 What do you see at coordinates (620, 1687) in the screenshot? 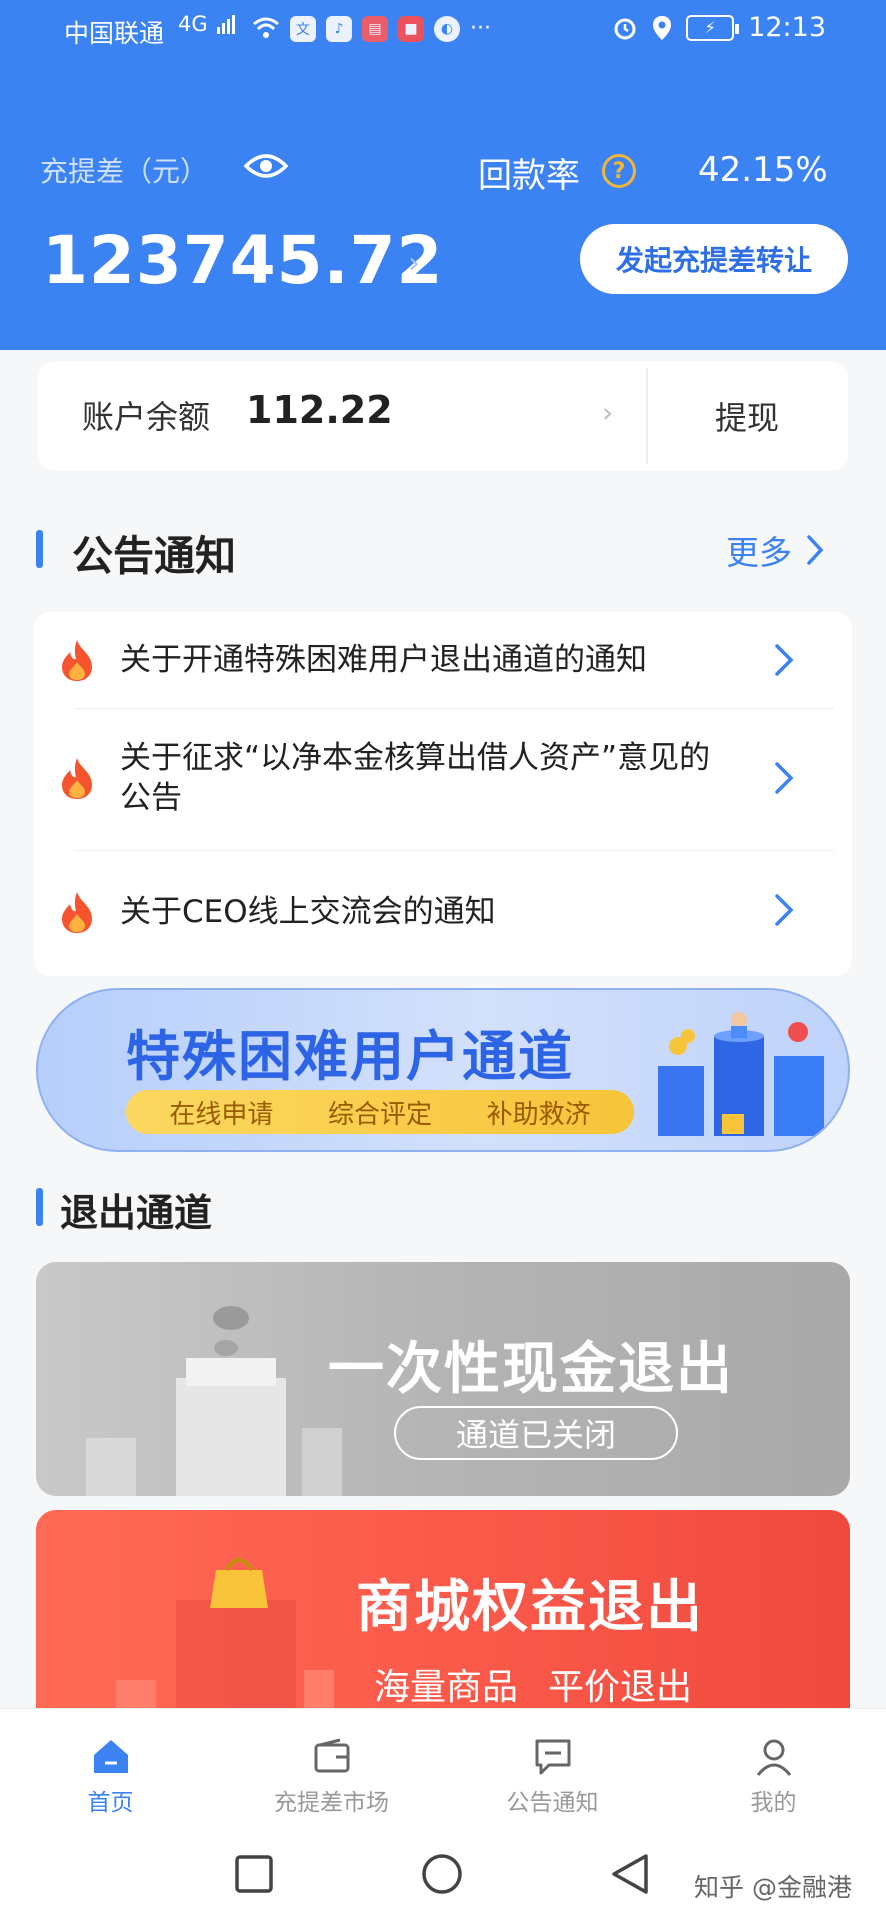
I see `mall-exit-tag: 平价退出` at bounding box center [620, 1687].